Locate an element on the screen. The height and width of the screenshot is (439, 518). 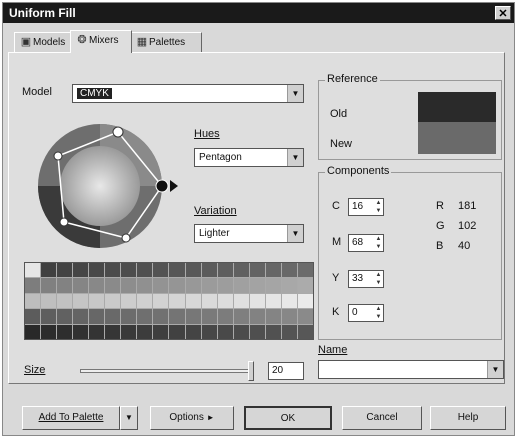
size-spinner: 20 is located at coordinates (286, 371).